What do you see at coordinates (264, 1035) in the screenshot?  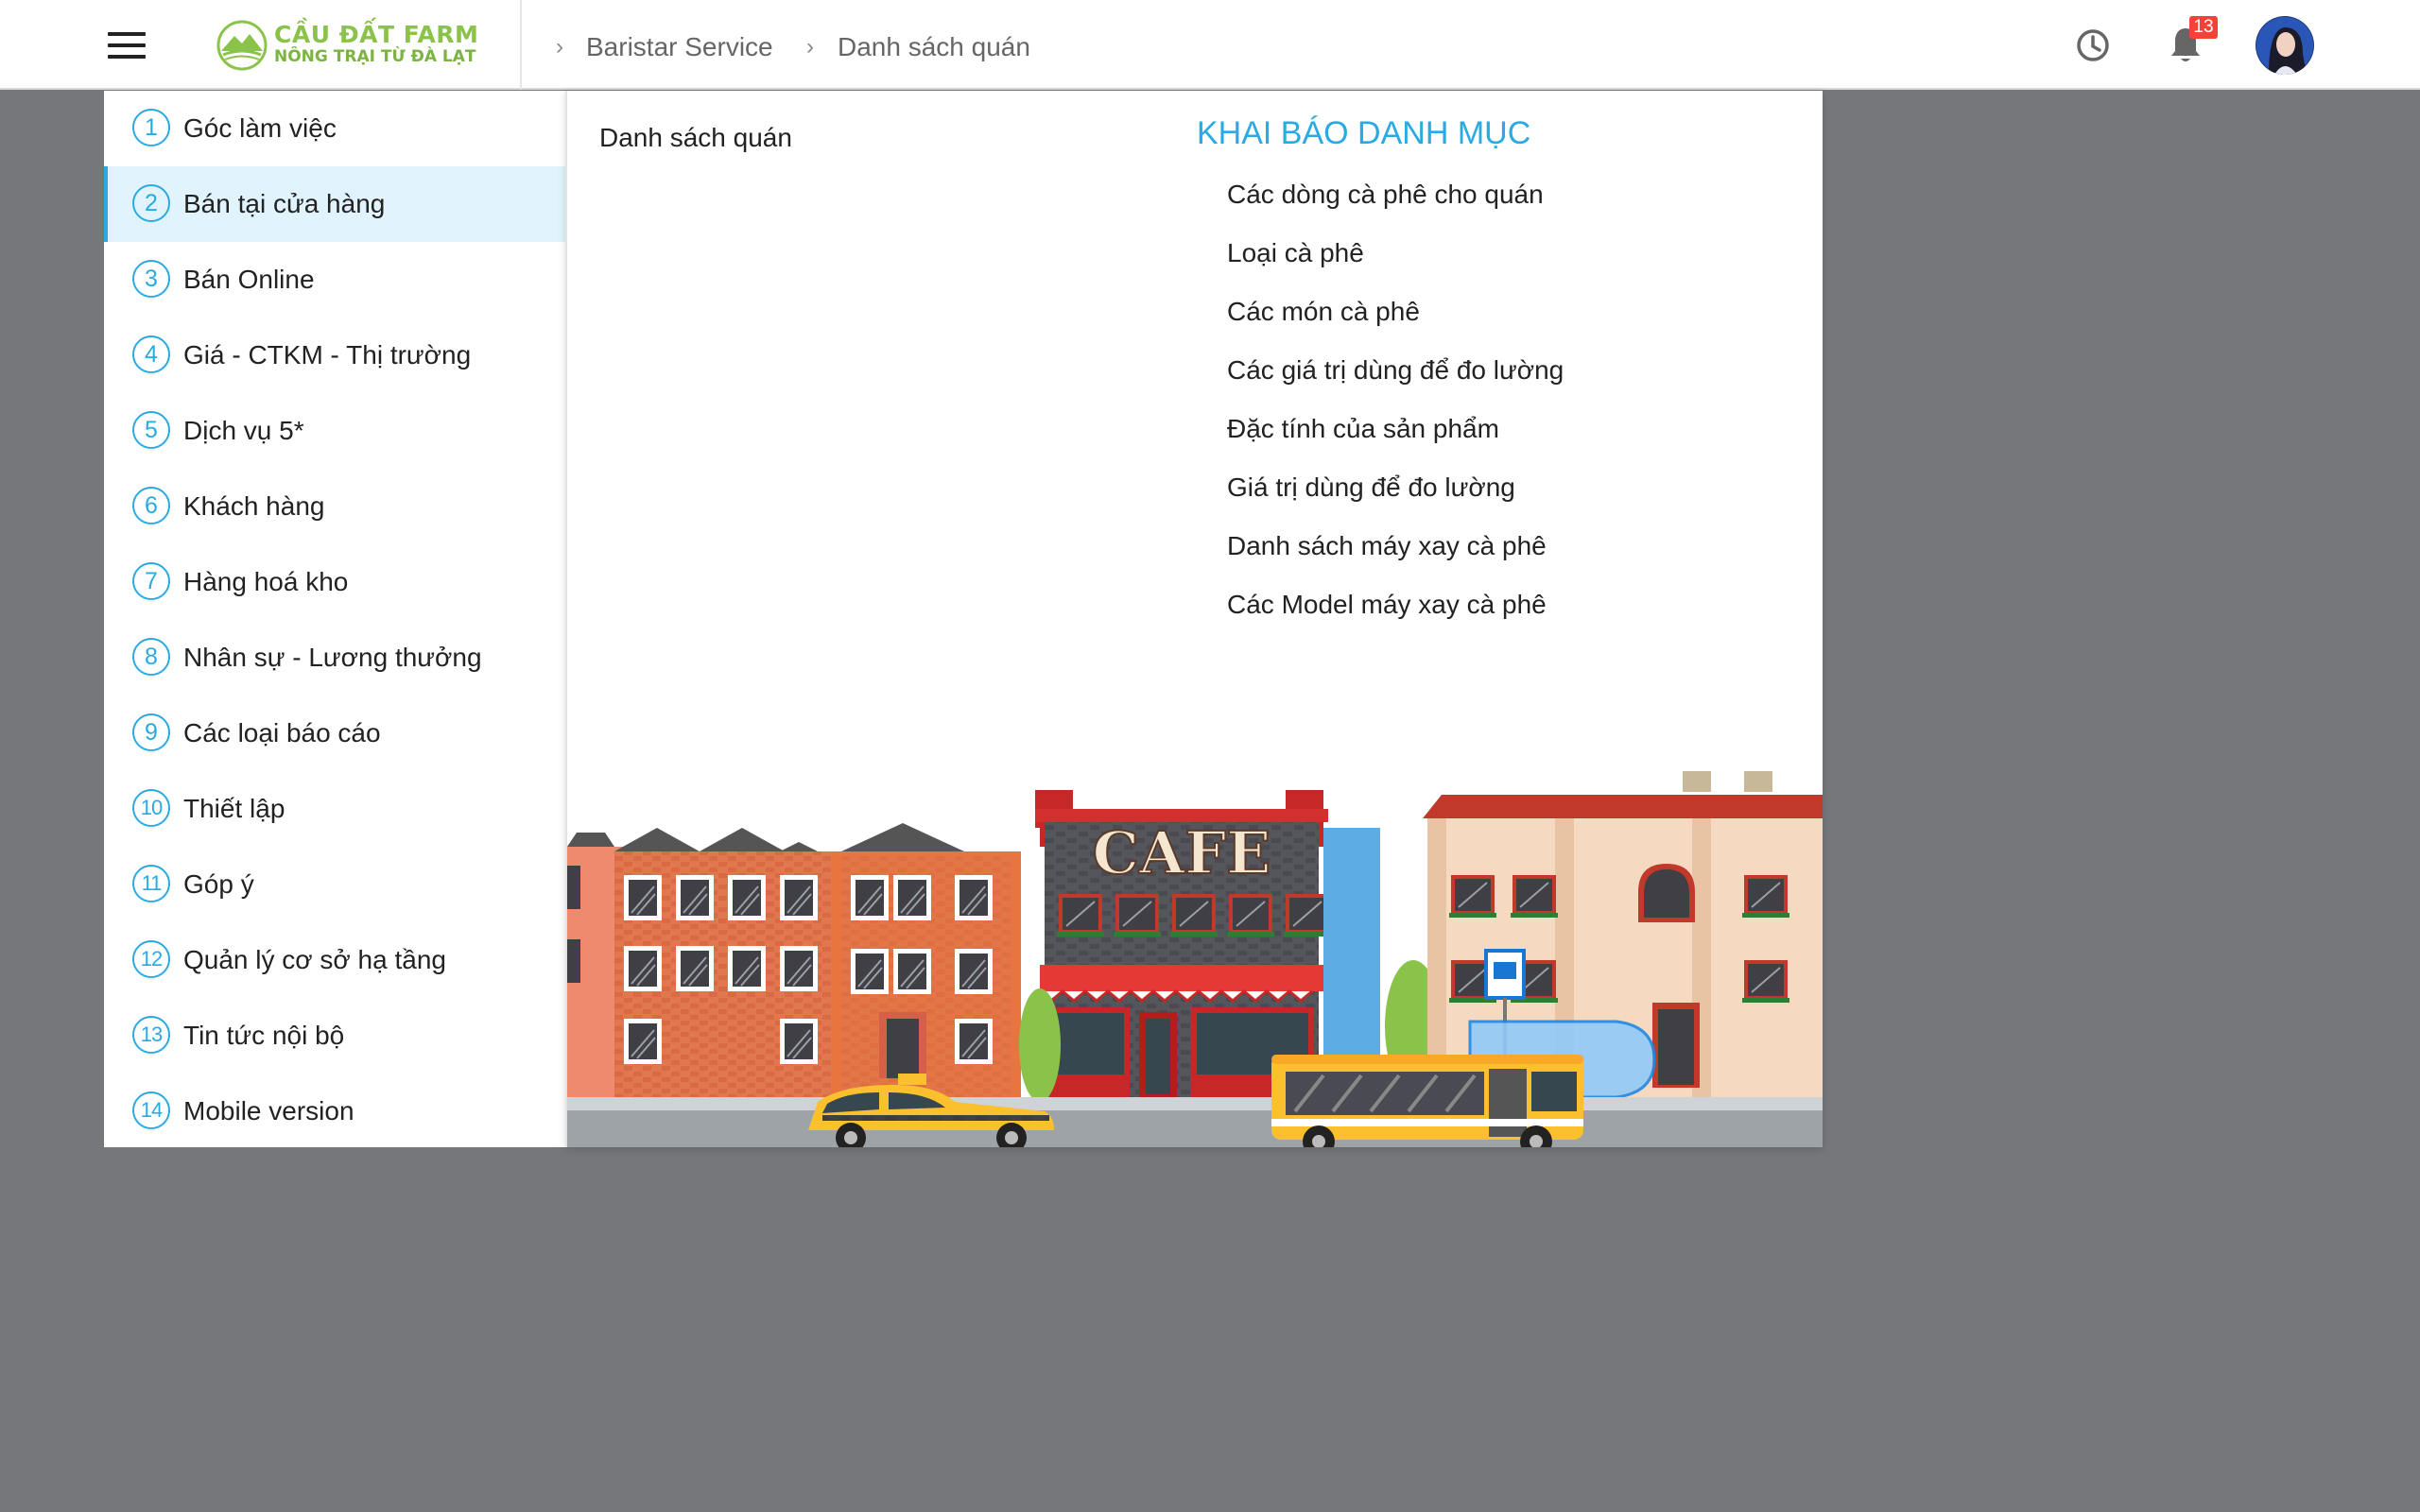 I see `sidebar-item-label: Tin tức nội bộ` at bounding box center [264, 1035].